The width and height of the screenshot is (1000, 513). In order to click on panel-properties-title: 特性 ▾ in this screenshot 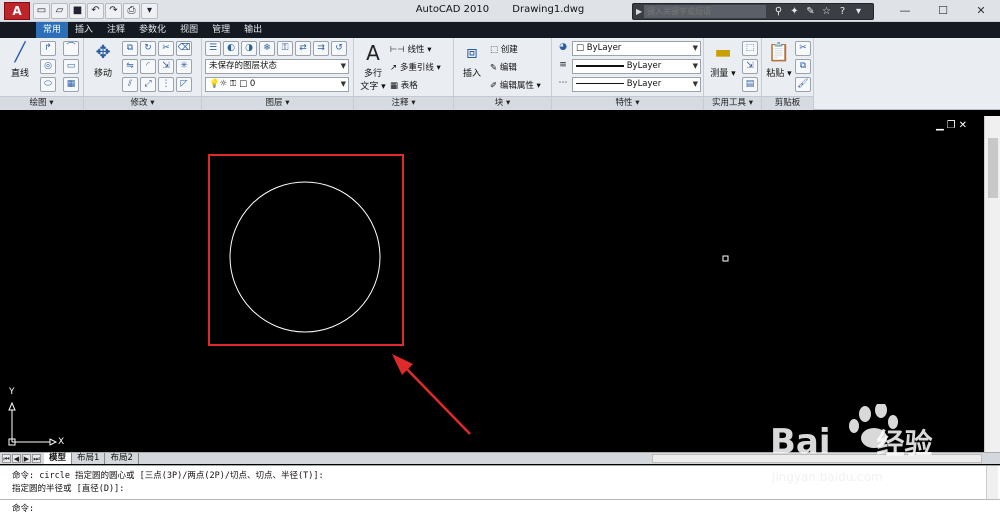, I will do `click(627, 103)`.